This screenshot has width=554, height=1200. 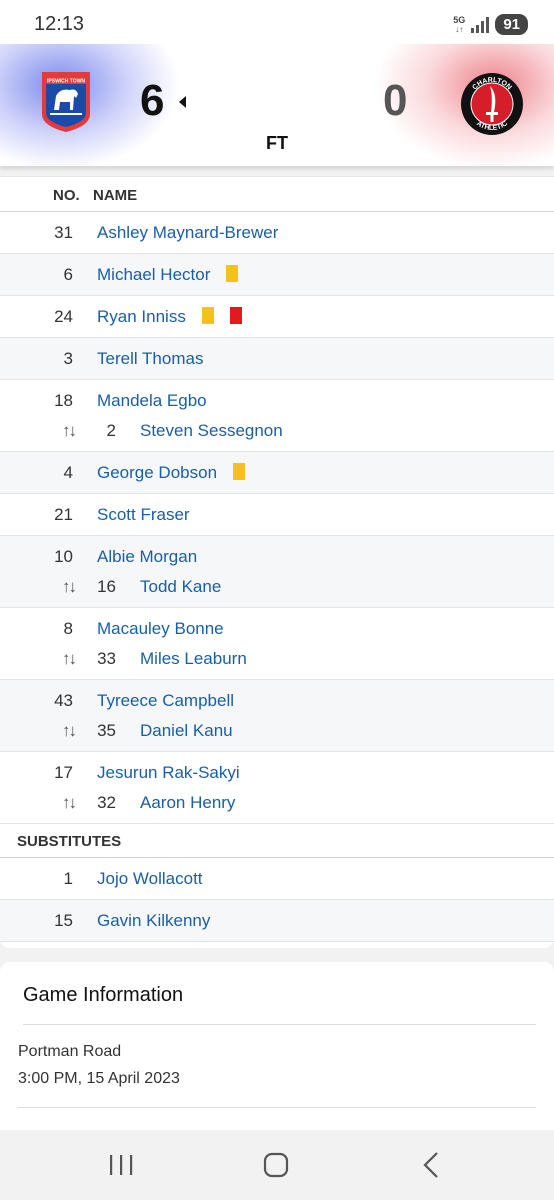 What do you see at coordinates (111, 430) in the screenshot?
I see `sub-player-number: 2` at bounding box center [111, 430].